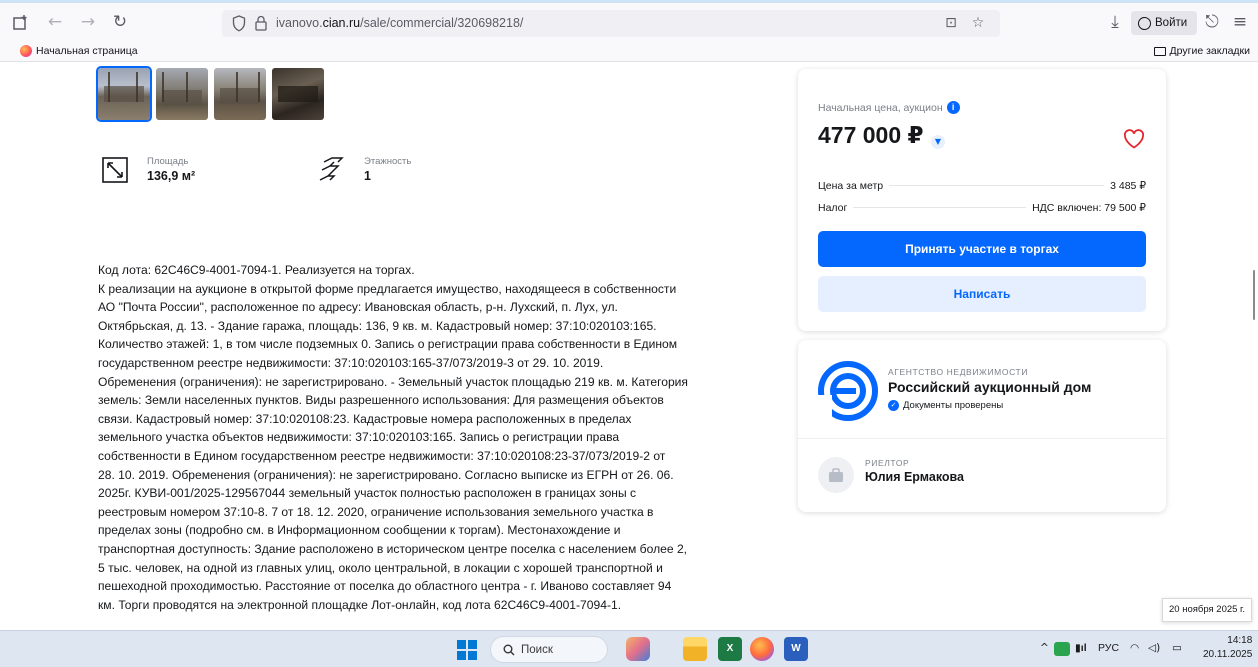 The image size is (1258, 667). What do you see at coordinates (982, 208) in the screenshot?
I see `tax-row: Налог НДС включен: 79 500 ₽` at bounding box center [982, 208].